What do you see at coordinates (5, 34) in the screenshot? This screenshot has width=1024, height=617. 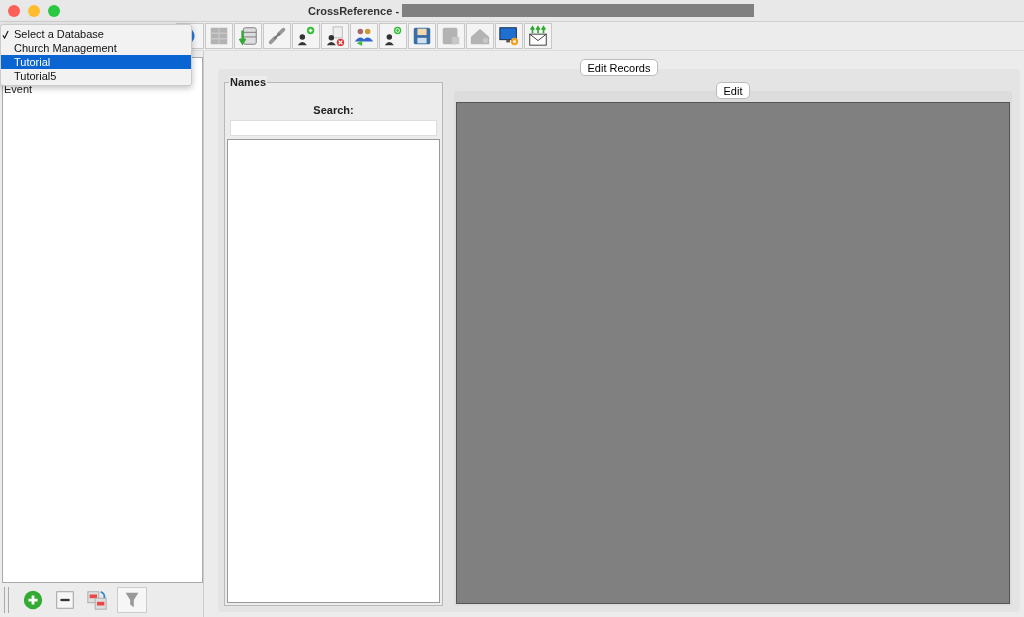 I see `checkmark-icon` at bounding box center [5, 34].